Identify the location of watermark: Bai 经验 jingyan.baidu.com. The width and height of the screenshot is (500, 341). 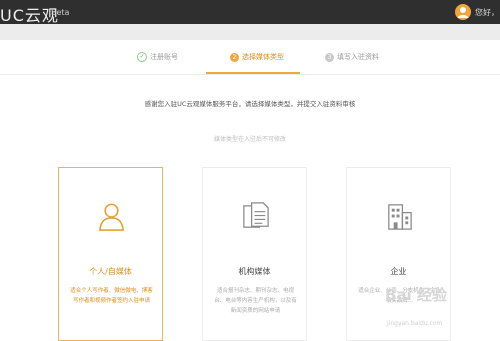
(442, 308).